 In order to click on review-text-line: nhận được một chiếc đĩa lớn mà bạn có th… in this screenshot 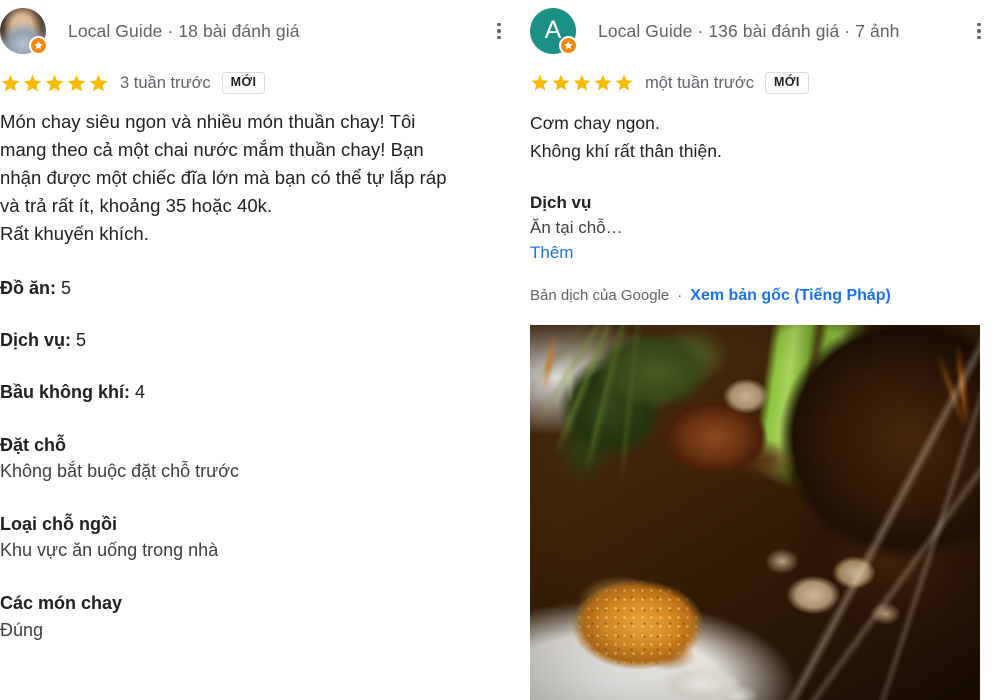, I will do `click(223, 178)`.